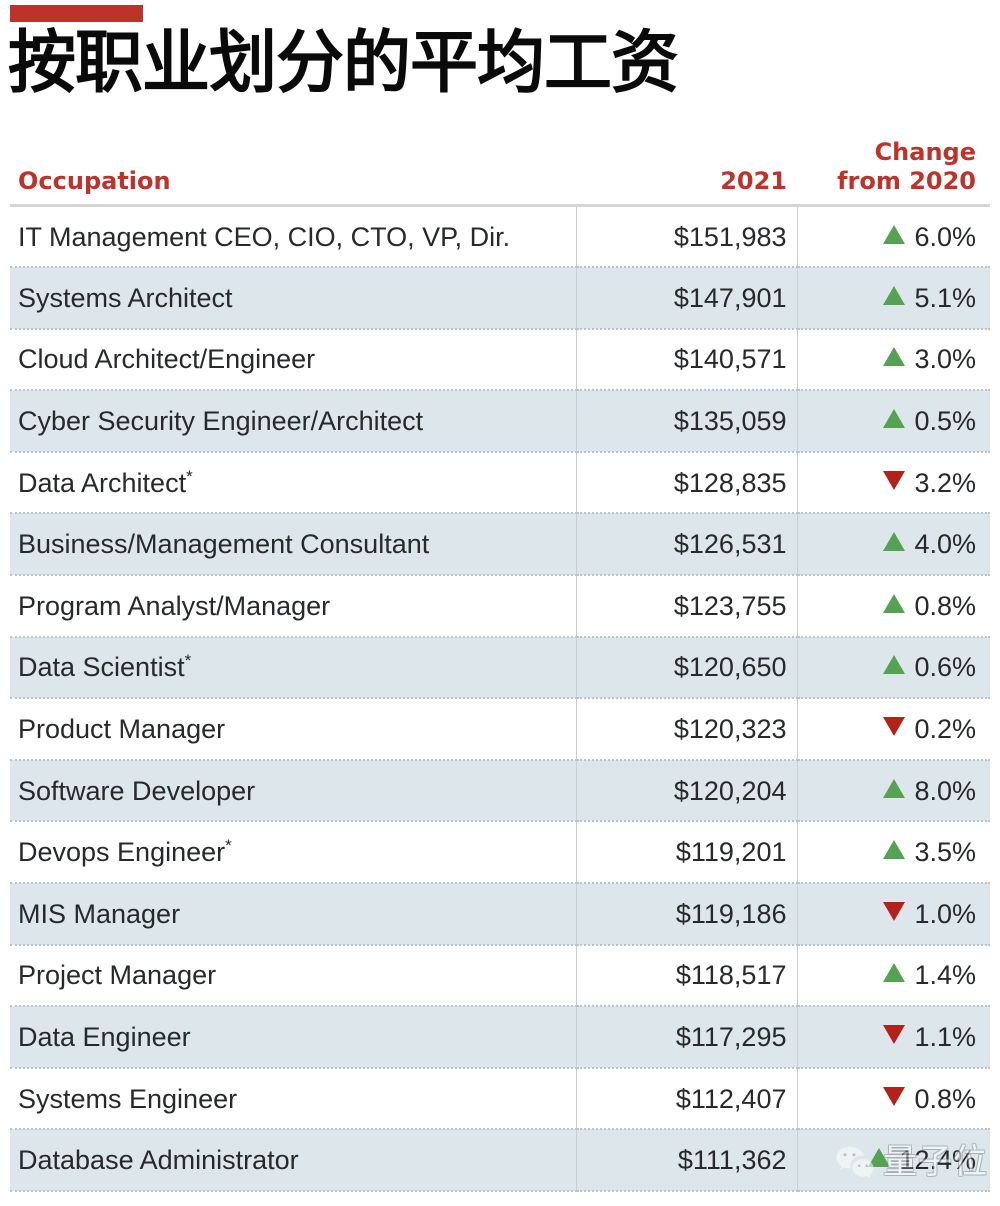 The width and height of the screenshot is (1000, 1206). I want to click on change-value: 0.6%, so click(945, 667).